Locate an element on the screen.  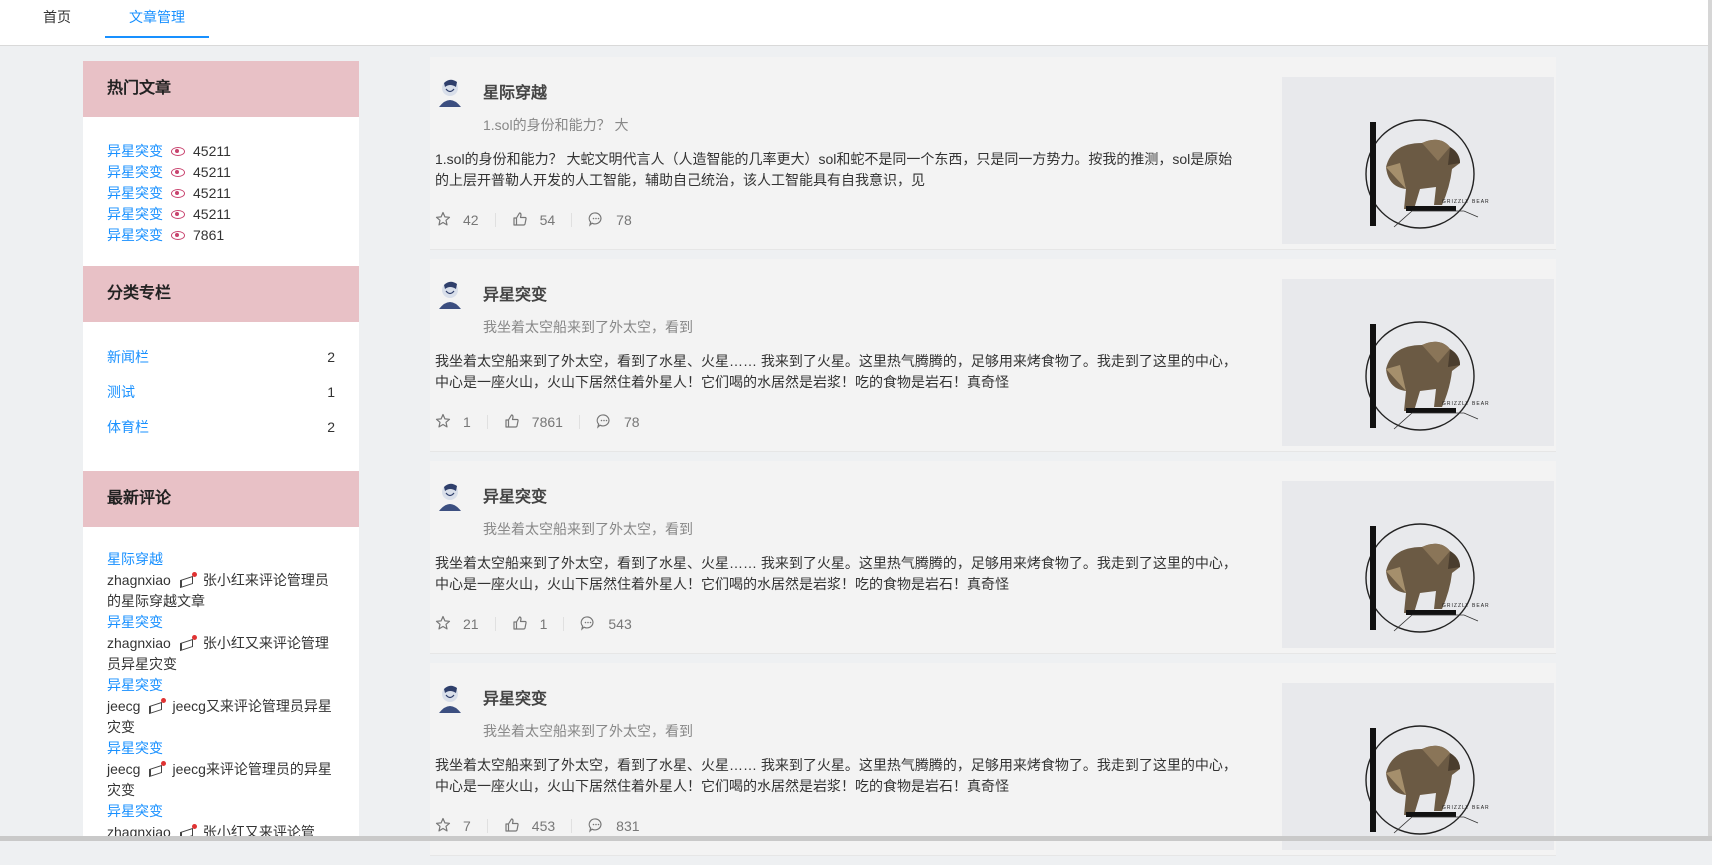
like-count: 453 is located at coordinates (543, 826).